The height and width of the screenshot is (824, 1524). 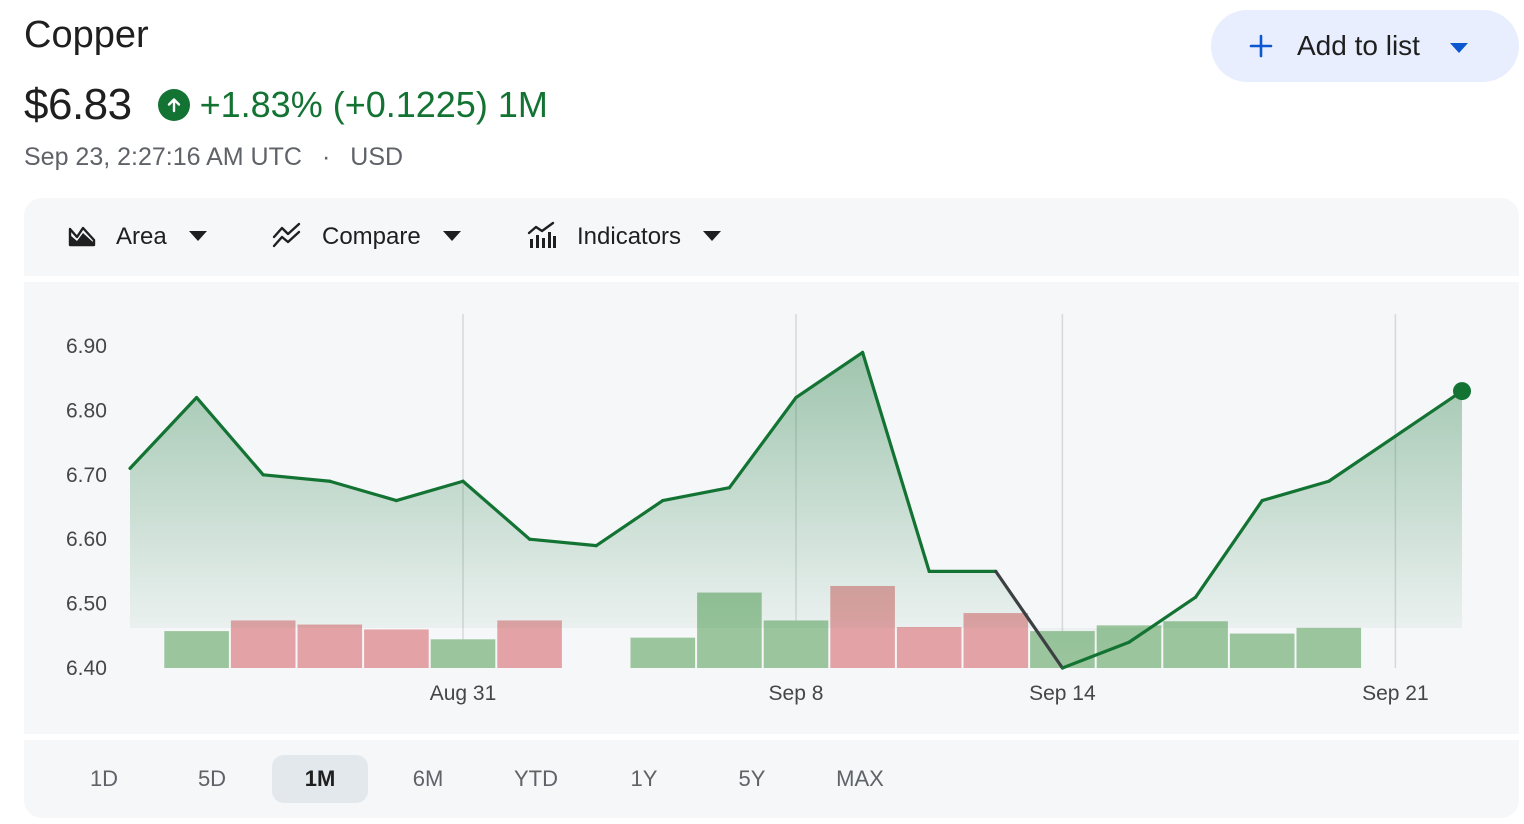 What do you see at coordinates (86, 604) in the screenshot?
I see `y-tick-label: 6.50` at bounding box center [86, 604].